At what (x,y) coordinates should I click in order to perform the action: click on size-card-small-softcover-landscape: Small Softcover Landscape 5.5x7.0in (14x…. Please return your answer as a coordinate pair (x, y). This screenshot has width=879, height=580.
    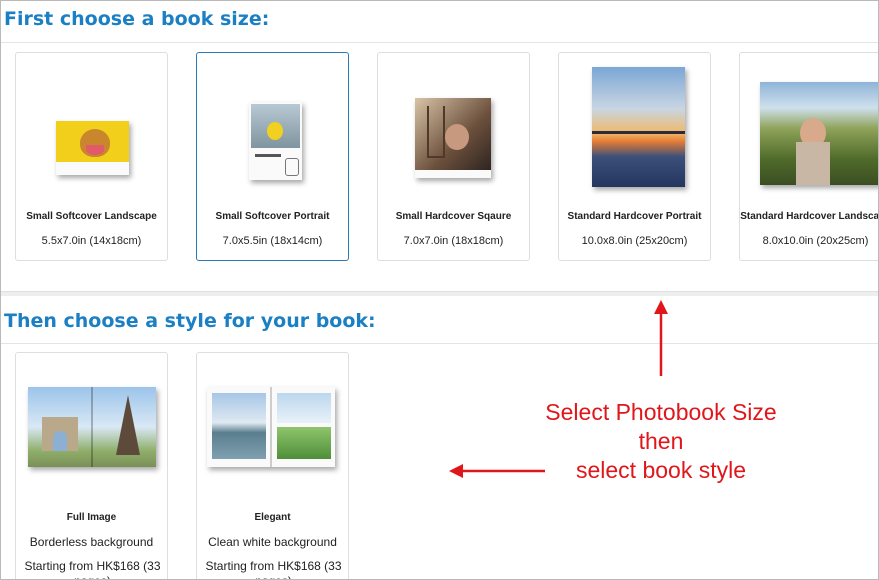
    Looking at the image, I should click on (91, 156).